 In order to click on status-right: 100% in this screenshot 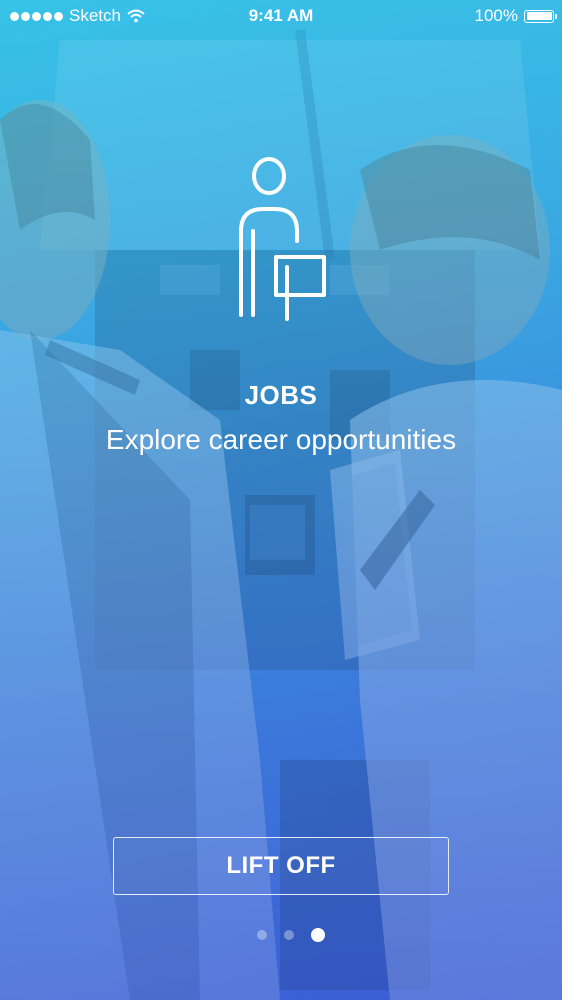, I will do `click(515, 16)`.